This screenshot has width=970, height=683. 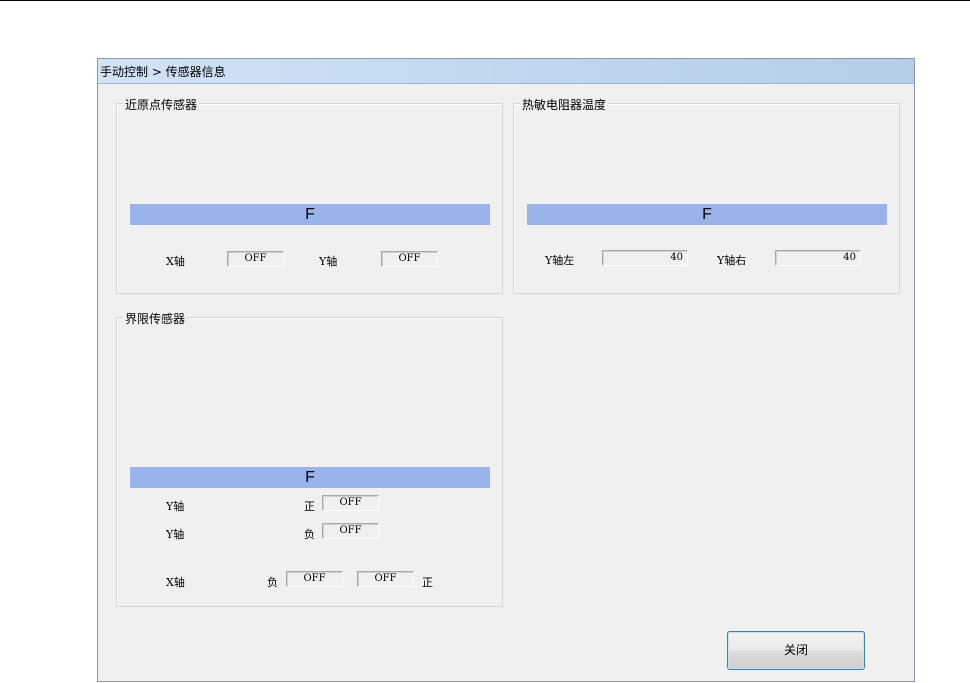 What do you see at coordinates (506, 71) in the screenshot?
I see `title-bar: 手动控制 > 传感器信息` at bounding box center [506, 71].